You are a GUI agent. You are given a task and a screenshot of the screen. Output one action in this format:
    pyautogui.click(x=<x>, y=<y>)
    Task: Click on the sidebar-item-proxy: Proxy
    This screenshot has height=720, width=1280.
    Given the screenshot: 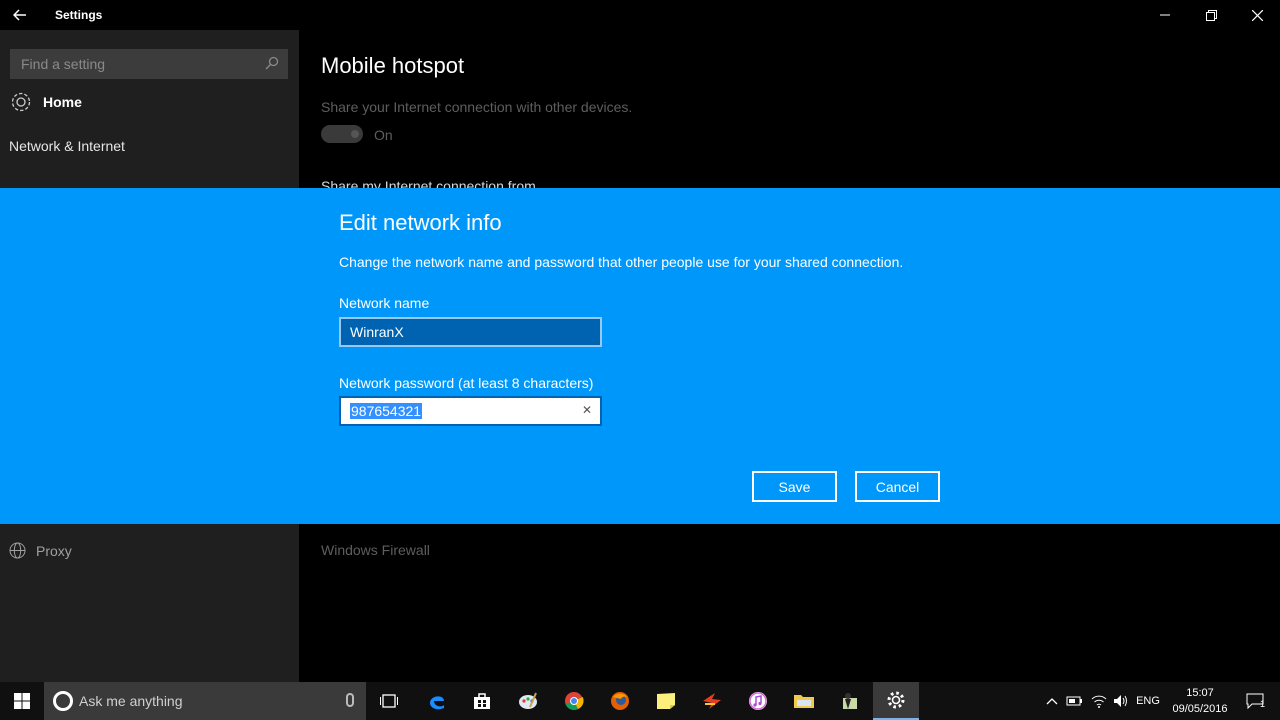 What is the action you would take?
    pyautogui.click(x=40, y=550)
    